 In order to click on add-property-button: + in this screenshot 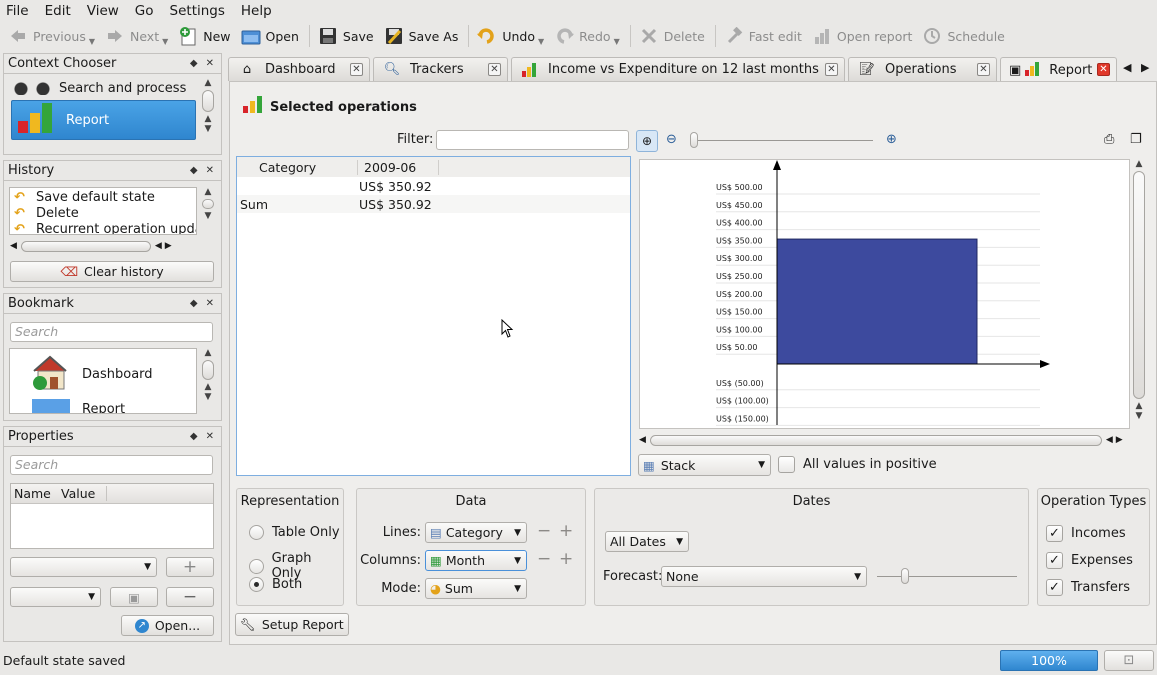, I will do `click(190, 567)`.